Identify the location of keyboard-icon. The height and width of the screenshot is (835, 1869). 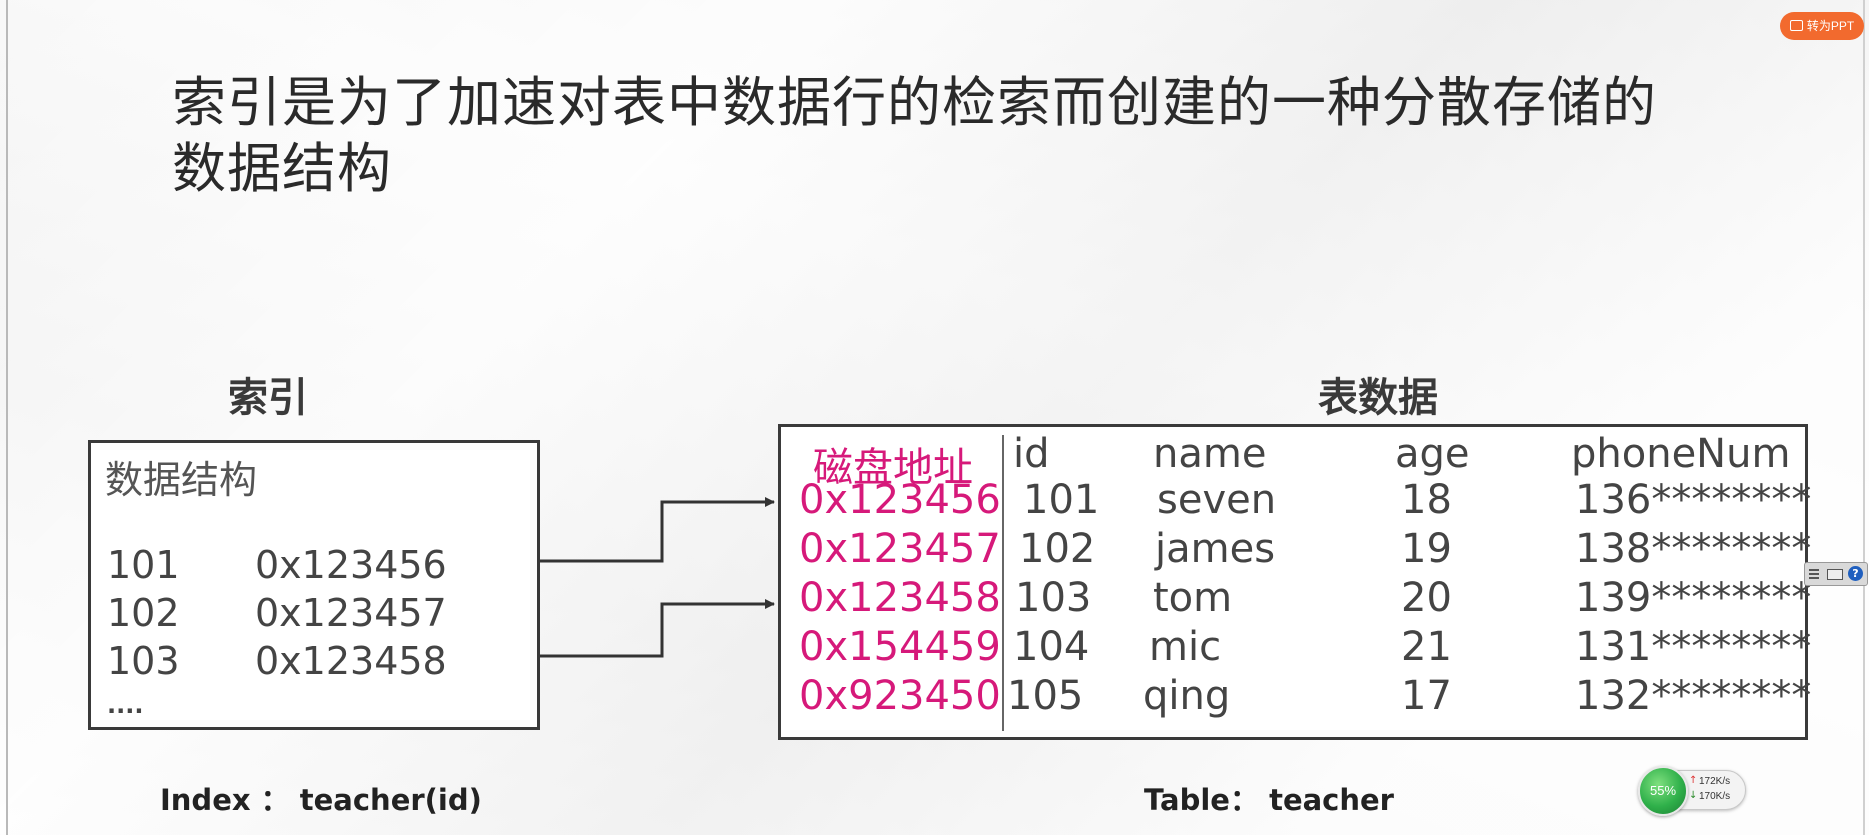
(1835, 574).